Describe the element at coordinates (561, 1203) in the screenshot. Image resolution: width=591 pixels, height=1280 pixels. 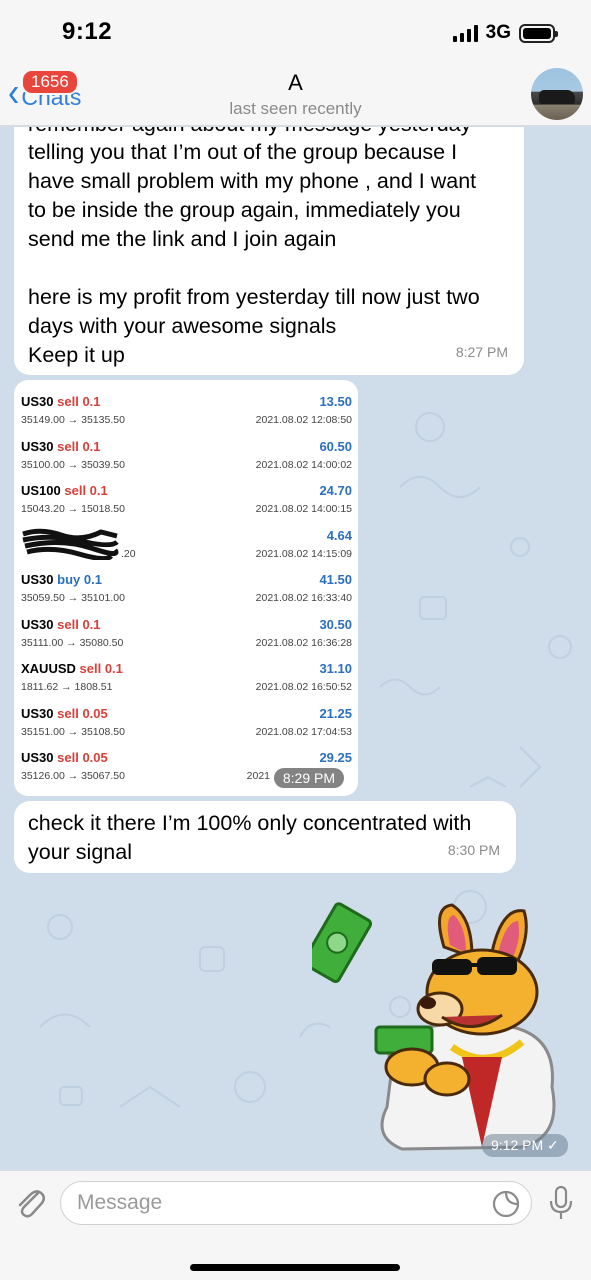
I see `microphone-icon` at that location.